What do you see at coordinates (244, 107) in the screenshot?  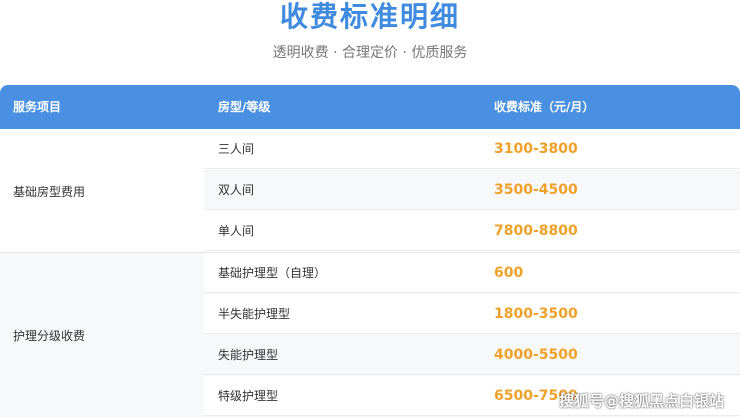 I see `column-header-room-type: 房型/等级` at bounding box center [244, 107].